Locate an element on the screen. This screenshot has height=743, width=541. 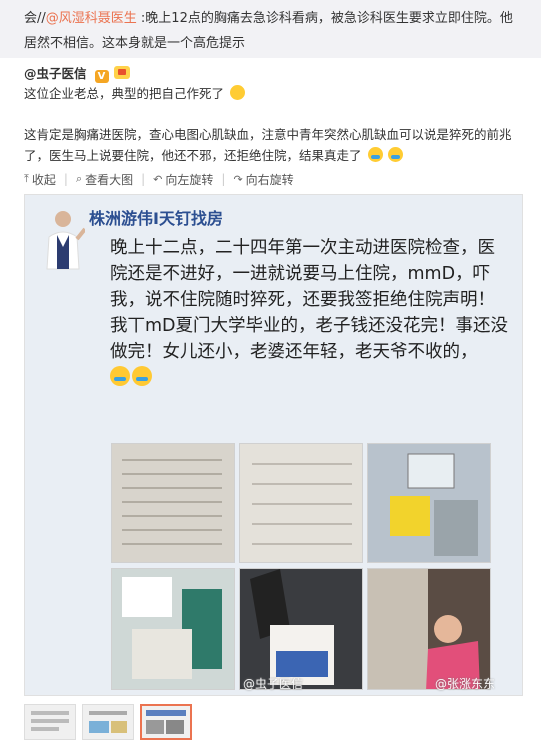
thumbnail-patient-card is located at coordinates (301, 629).